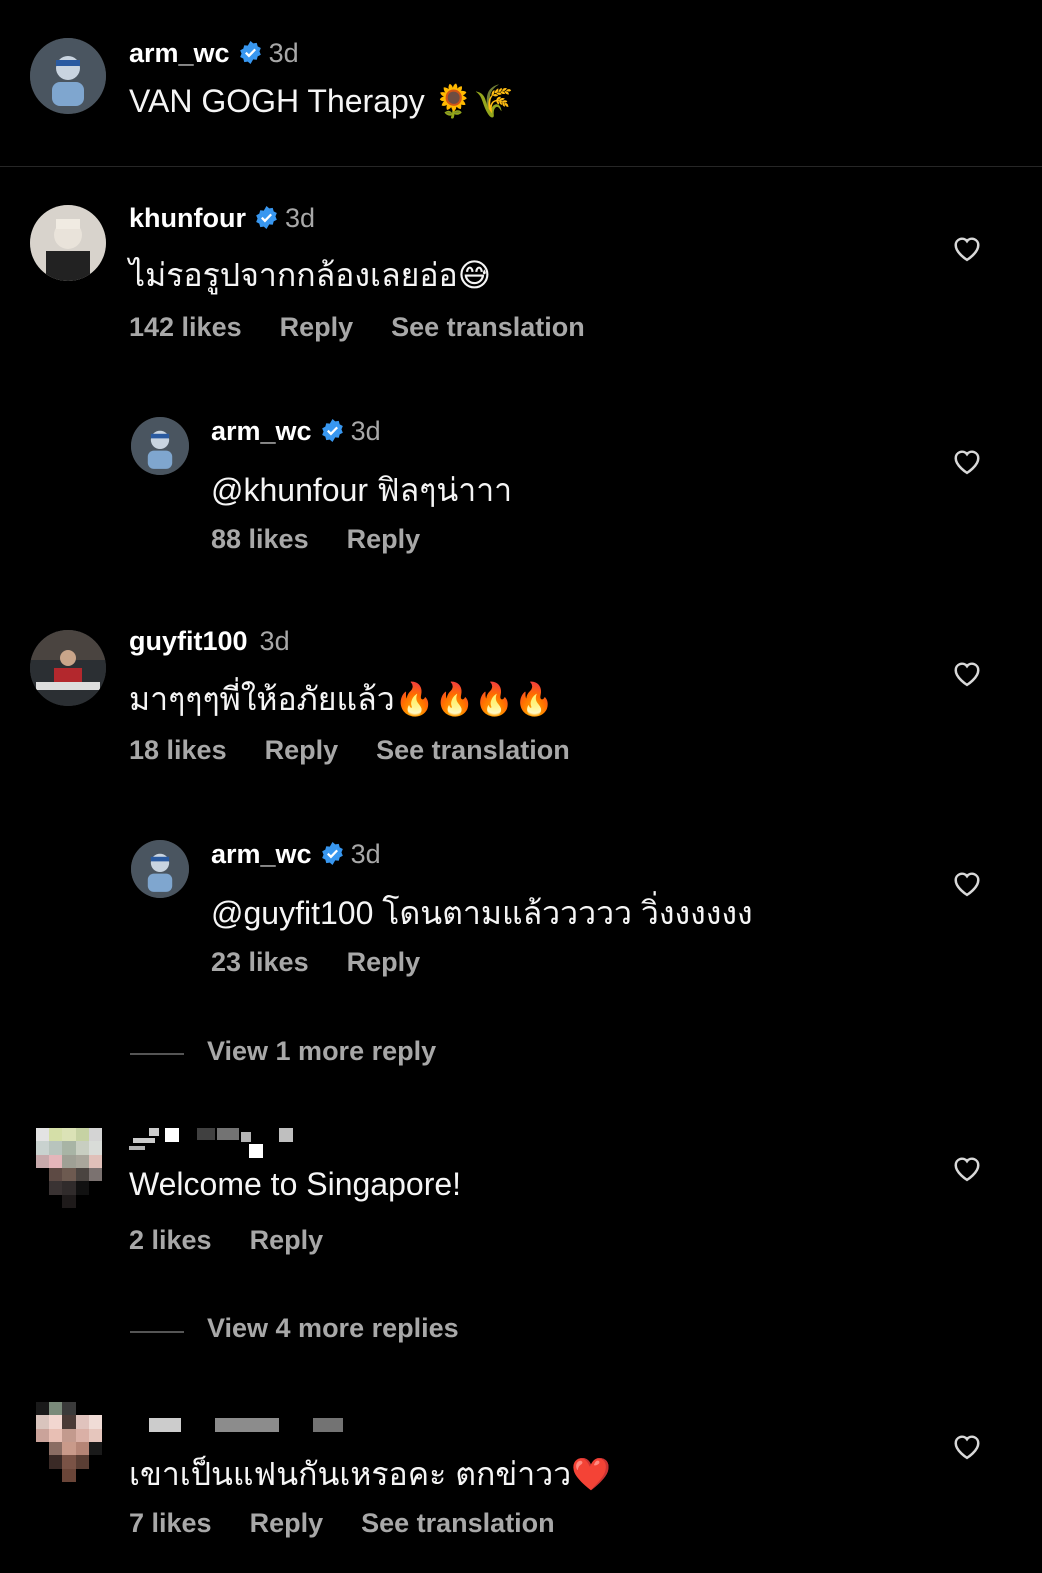  I want to click on comment-text: Welcome to Singapore!, so click(295, 1184).